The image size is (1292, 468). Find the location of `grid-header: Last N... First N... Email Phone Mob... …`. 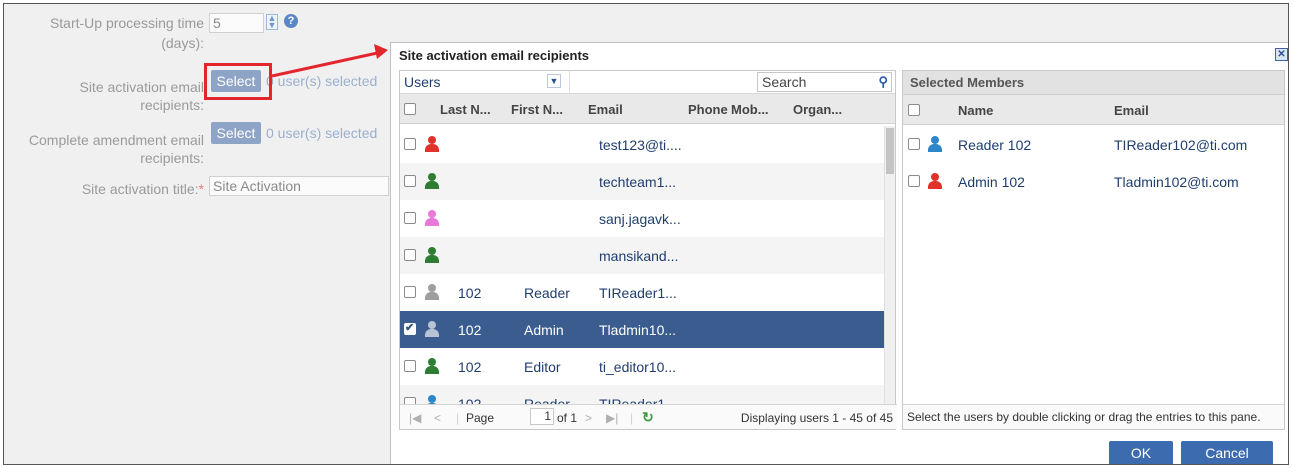

grid-header: Last N... First N... Email Phone Mob... … is located at coordinates (647, 109).